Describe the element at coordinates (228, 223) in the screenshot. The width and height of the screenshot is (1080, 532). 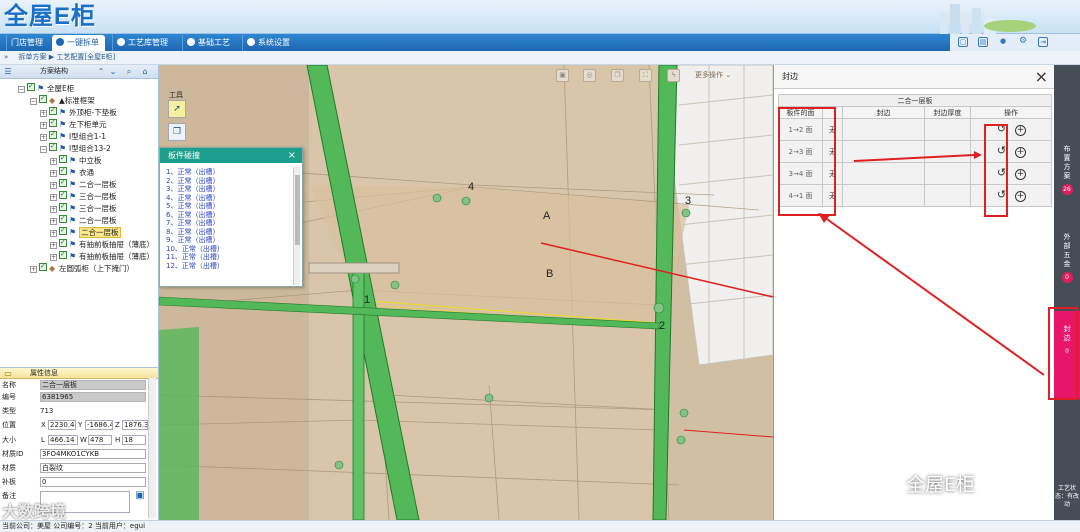
I see `list-item: 7、正常（出槽）` at that location.